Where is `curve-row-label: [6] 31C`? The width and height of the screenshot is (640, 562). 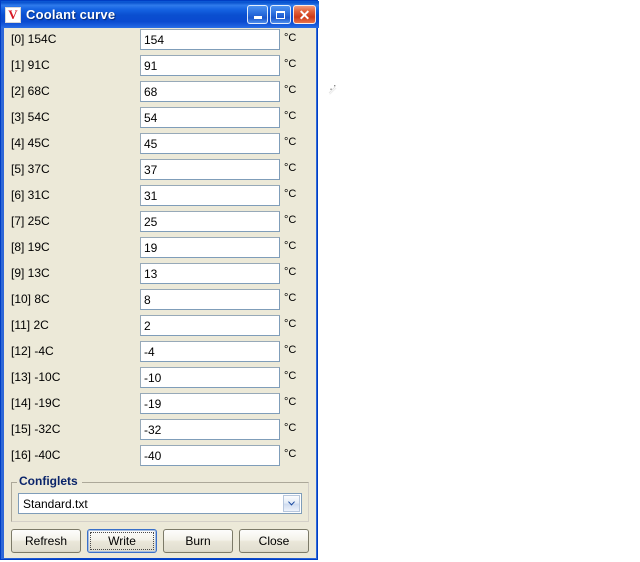 curve-row-label: [6] 31C is located at coordinates (30, 195).